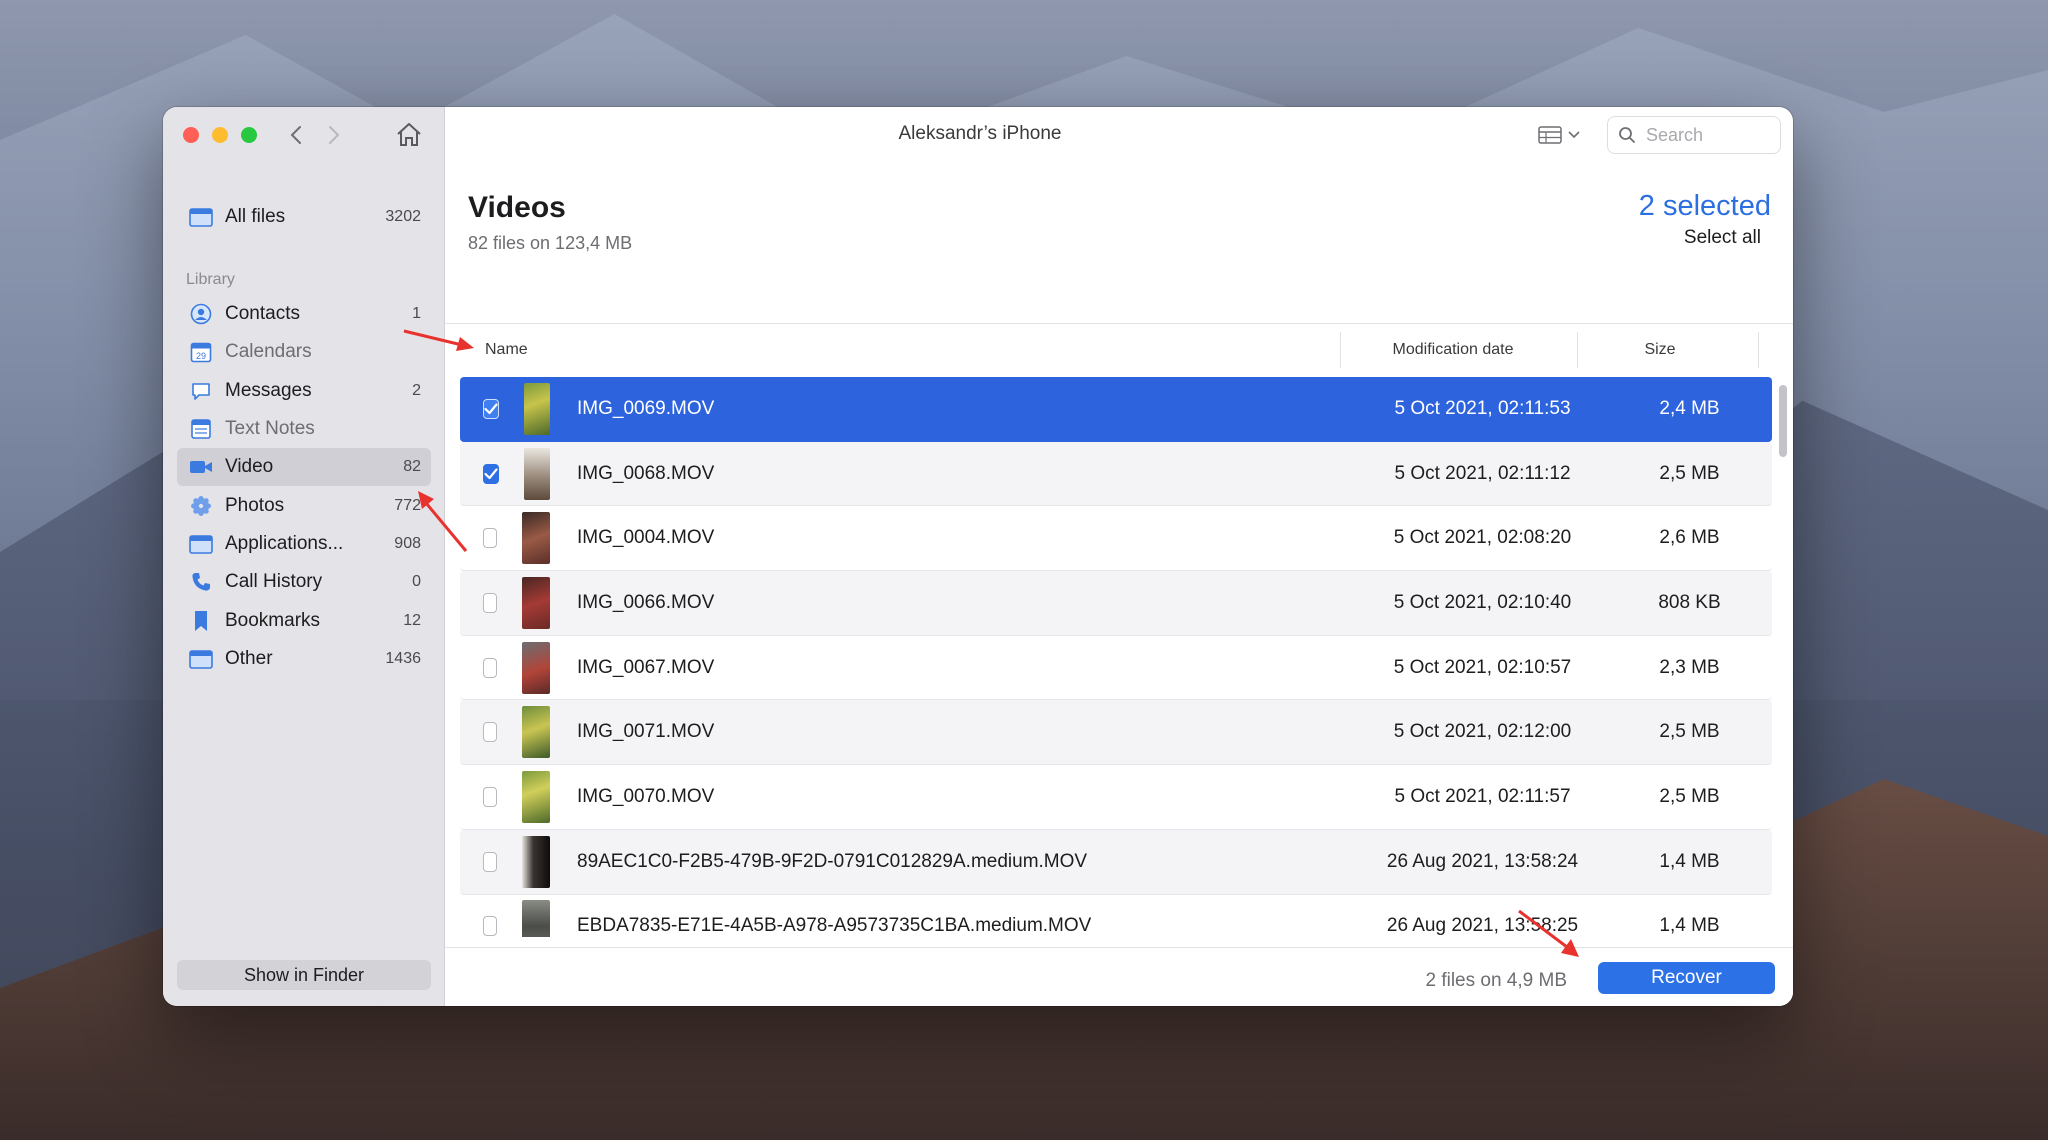 The image size is (2048, 1140). What do you see at coordinates (273, 620) in the screenshot?
I see `sidebar-item-label: Bookmarks` at bounding box center [273, 620].